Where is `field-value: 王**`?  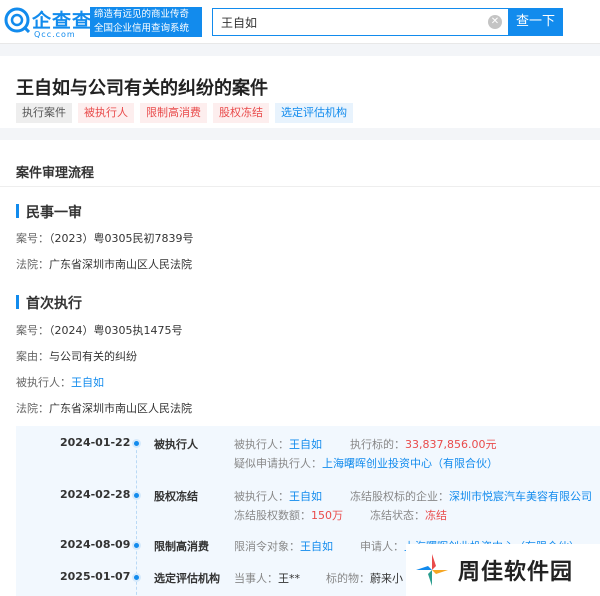
field-value: 王** is located at coordinates (289, 578).